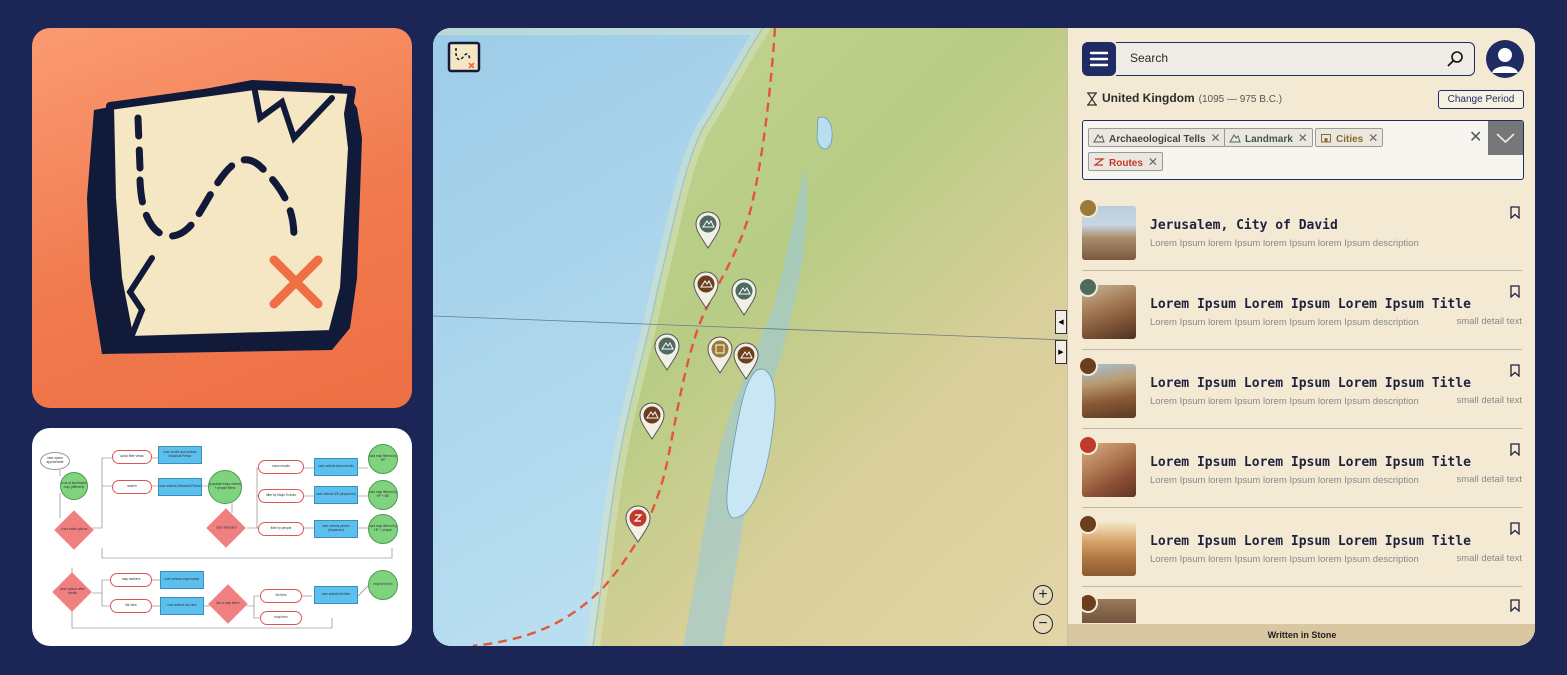 Image resolution: width=1567 pixels, height=675 pixels. Describe the element at coordinates (638, 524) in the screenshot. I see `map-marker-route` at that location.